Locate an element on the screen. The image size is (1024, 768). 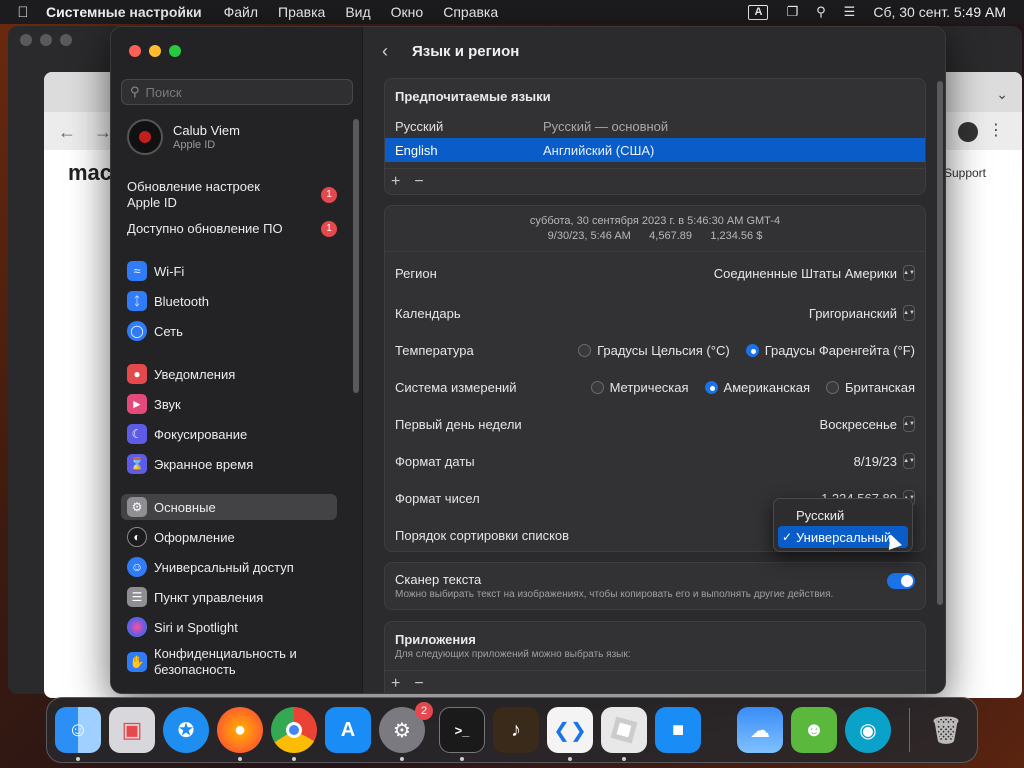
us-radio: Американская is located at coordinates (757, 387).